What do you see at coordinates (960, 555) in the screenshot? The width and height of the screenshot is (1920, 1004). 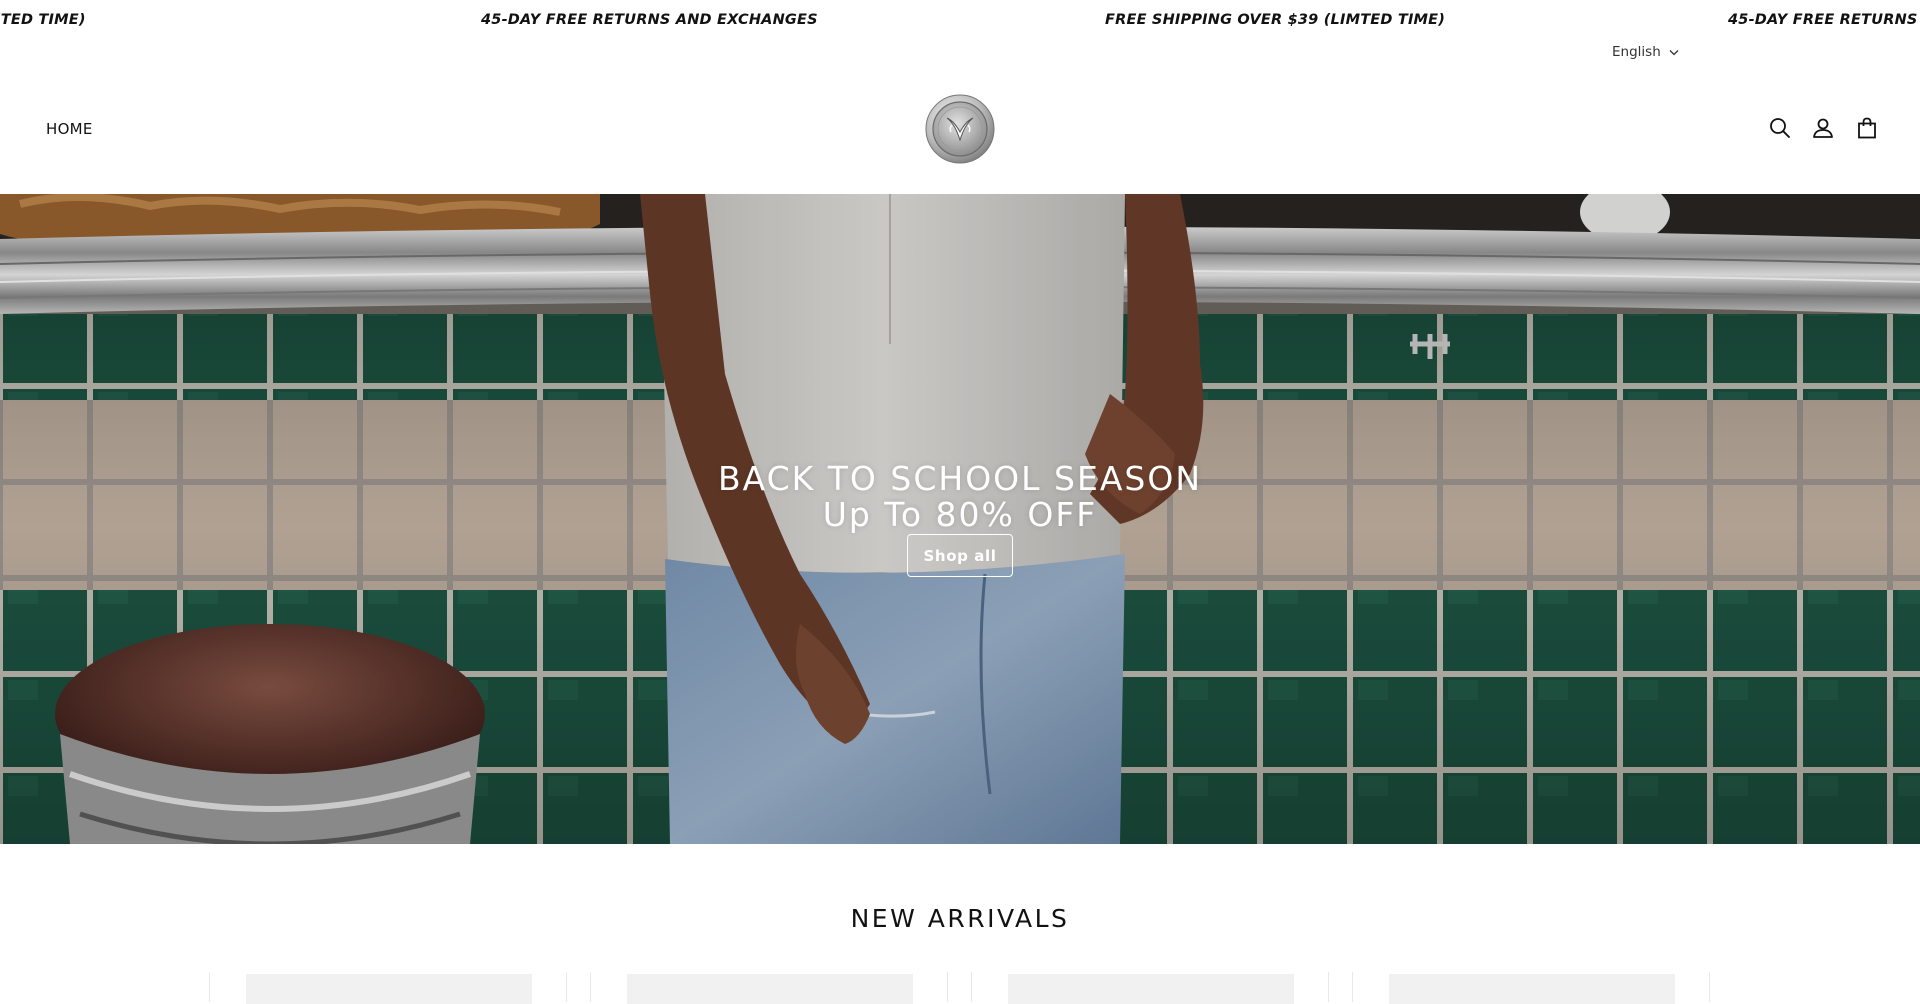 I see `shop-all-button: Shop all` at bounding box center [960, 555].